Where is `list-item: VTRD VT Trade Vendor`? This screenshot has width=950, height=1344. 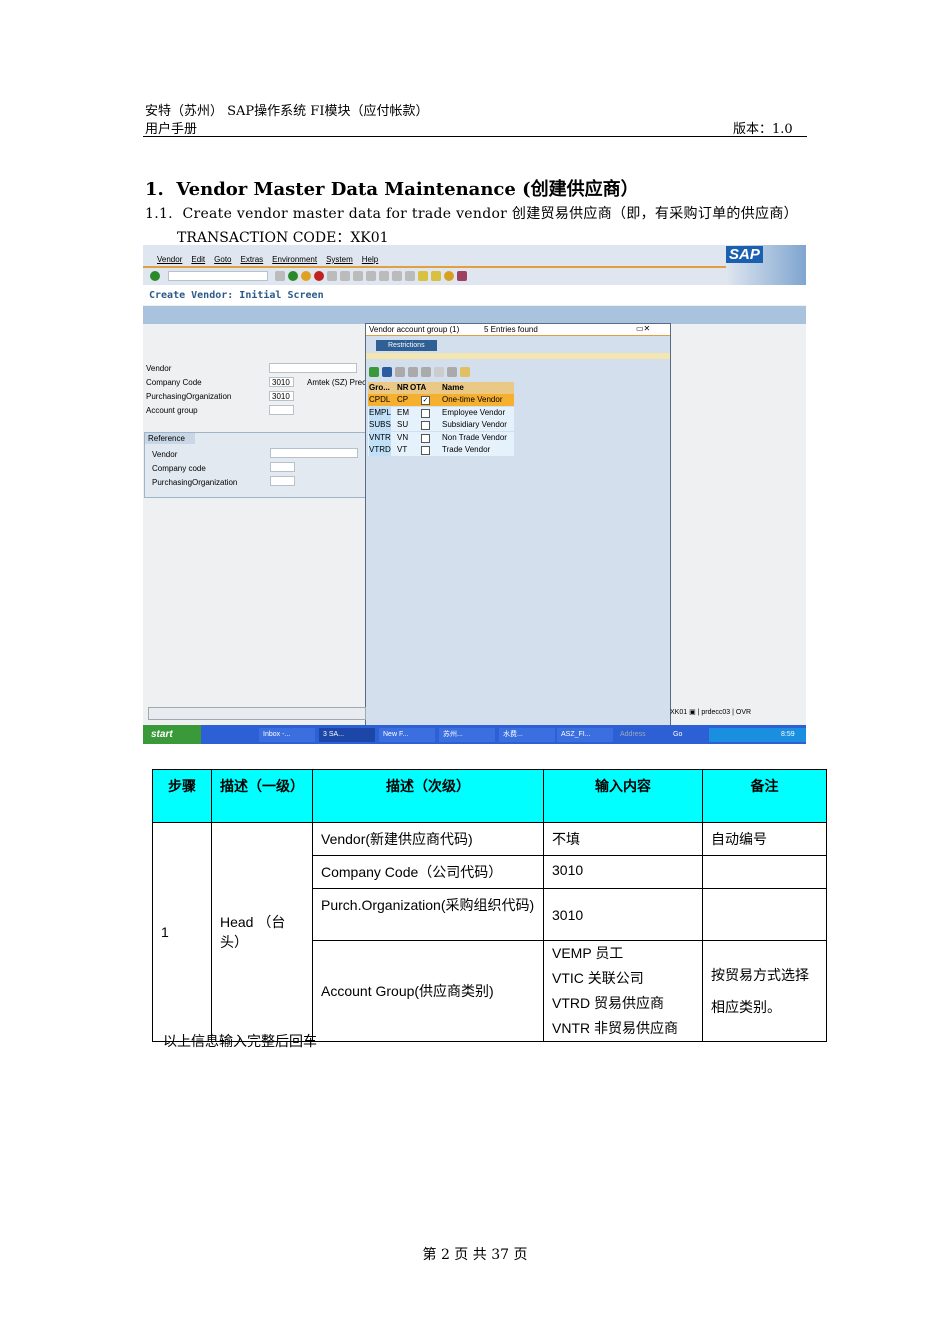 list-item: VTRD VT Trade Vendor is located at coordinates (441, 450).